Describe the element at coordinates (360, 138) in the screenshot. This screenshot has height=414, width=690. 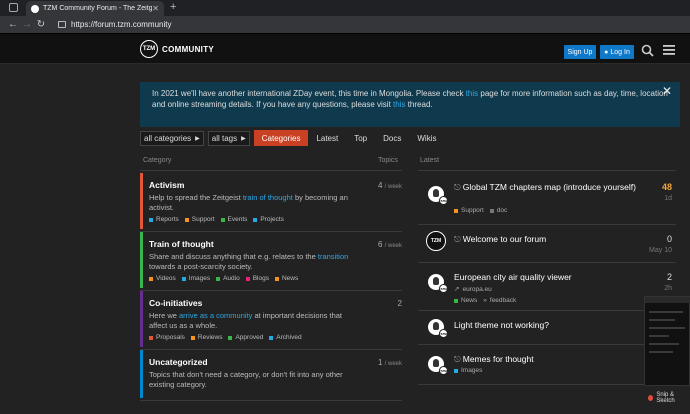
I see `nav-top: Top` at that location.